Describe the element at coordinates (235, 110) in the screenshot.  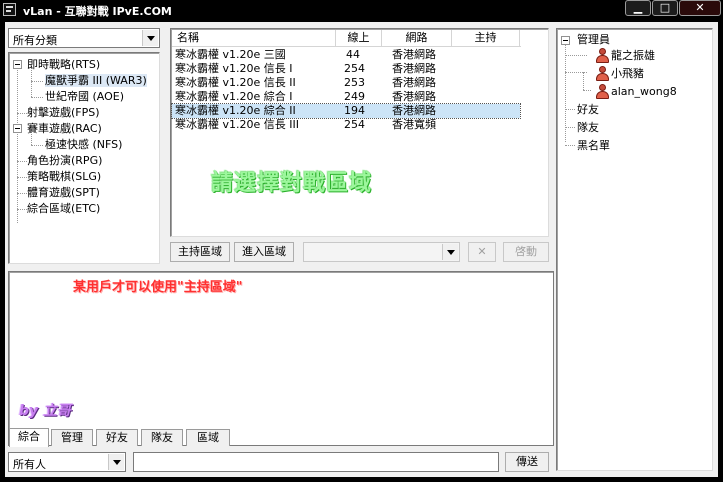
I see `room-name: 寒冰霸權 v1.20e 綜合 II` at that location.